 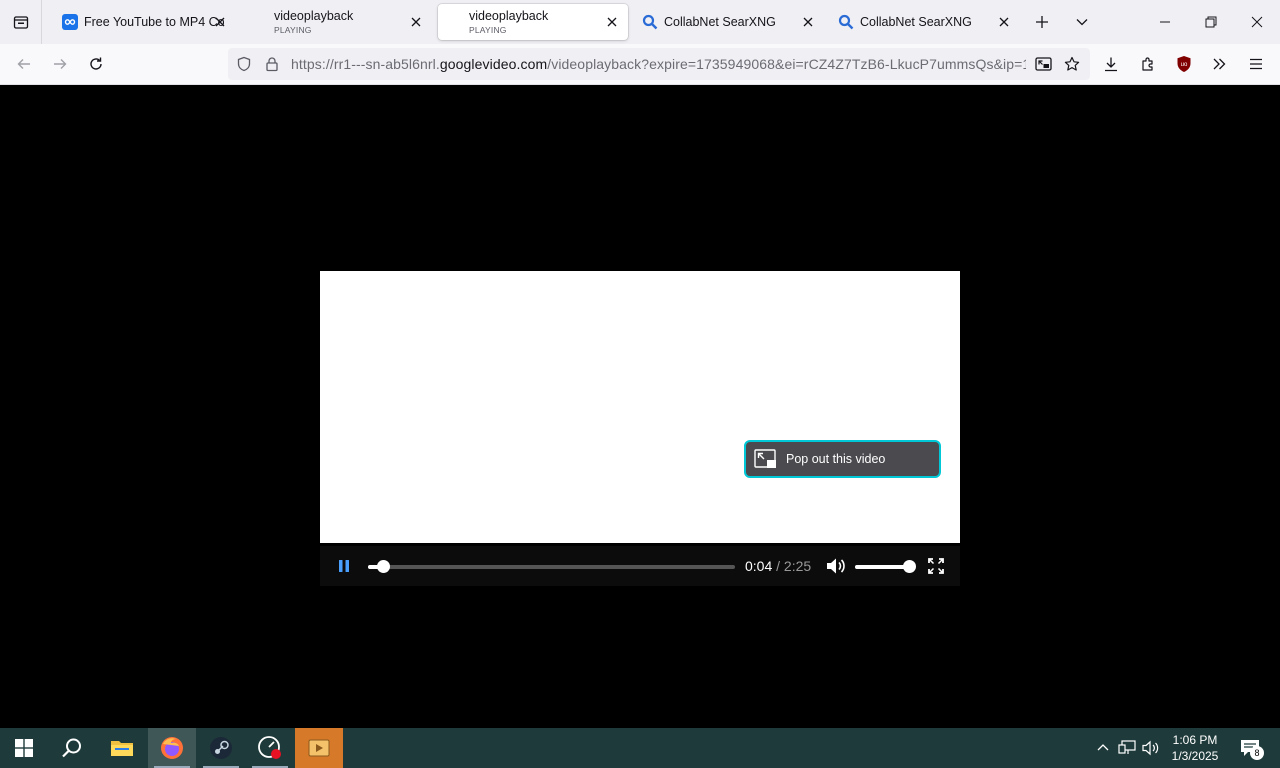 I want to click on restore-button, so click(x=1211, y=22).